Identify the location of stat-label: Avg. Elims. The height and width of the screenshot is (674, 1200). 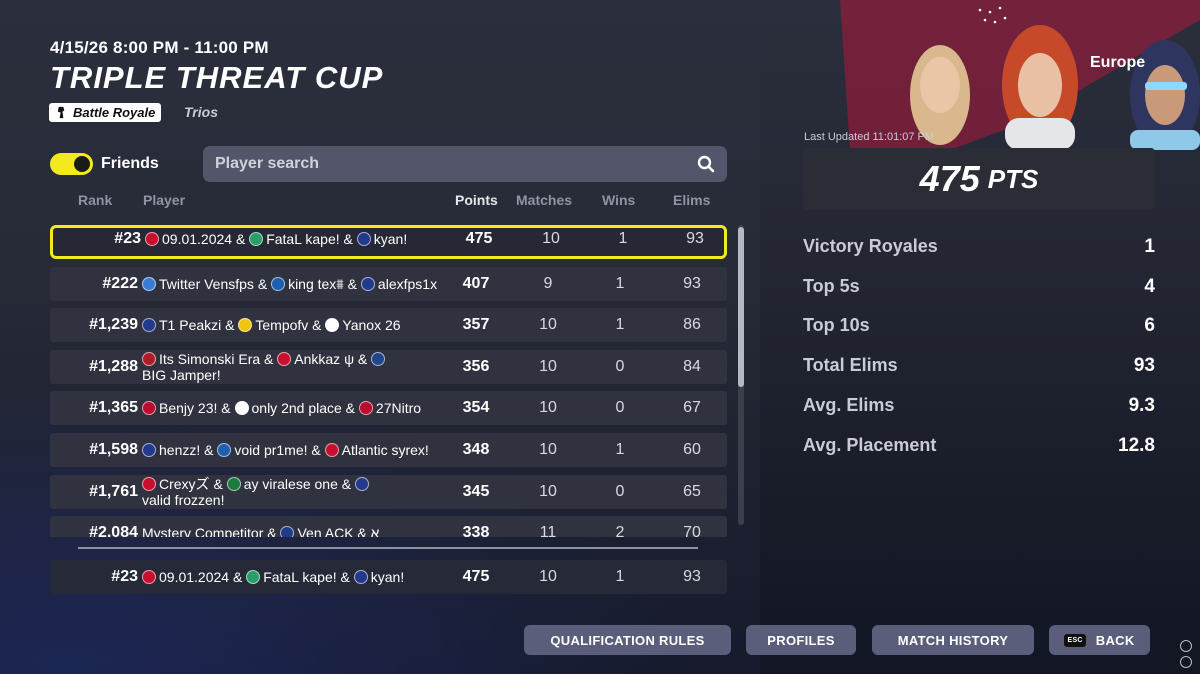
(849, 404).